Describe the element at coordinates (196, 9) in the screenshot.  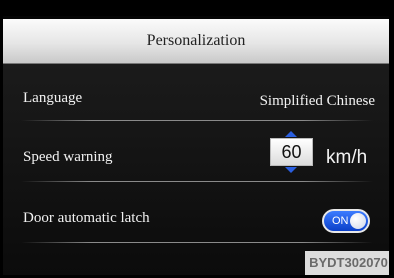
I see `top-status-strip` at that location.